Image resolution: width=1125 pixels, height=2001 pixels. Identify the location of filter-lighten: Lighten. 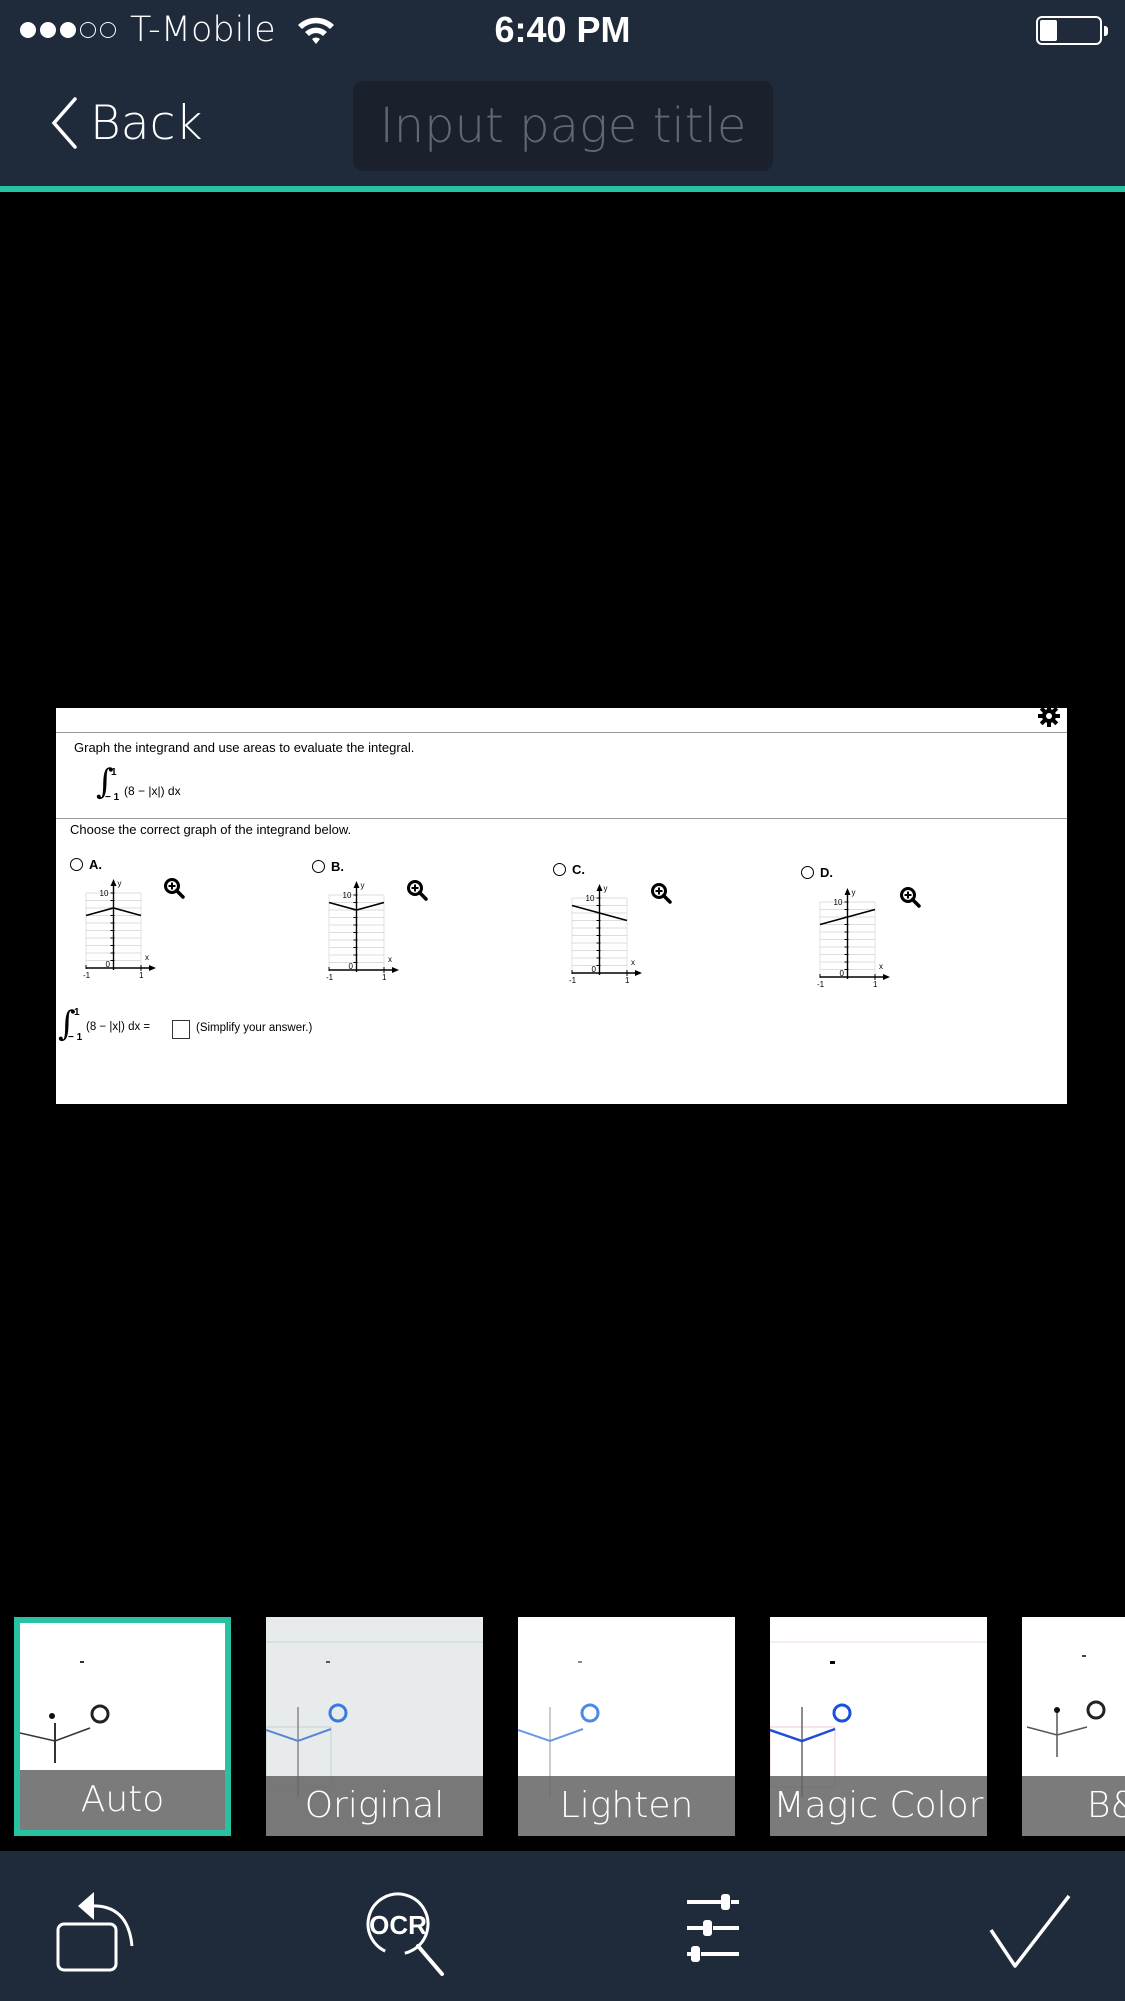
(626, 1726).